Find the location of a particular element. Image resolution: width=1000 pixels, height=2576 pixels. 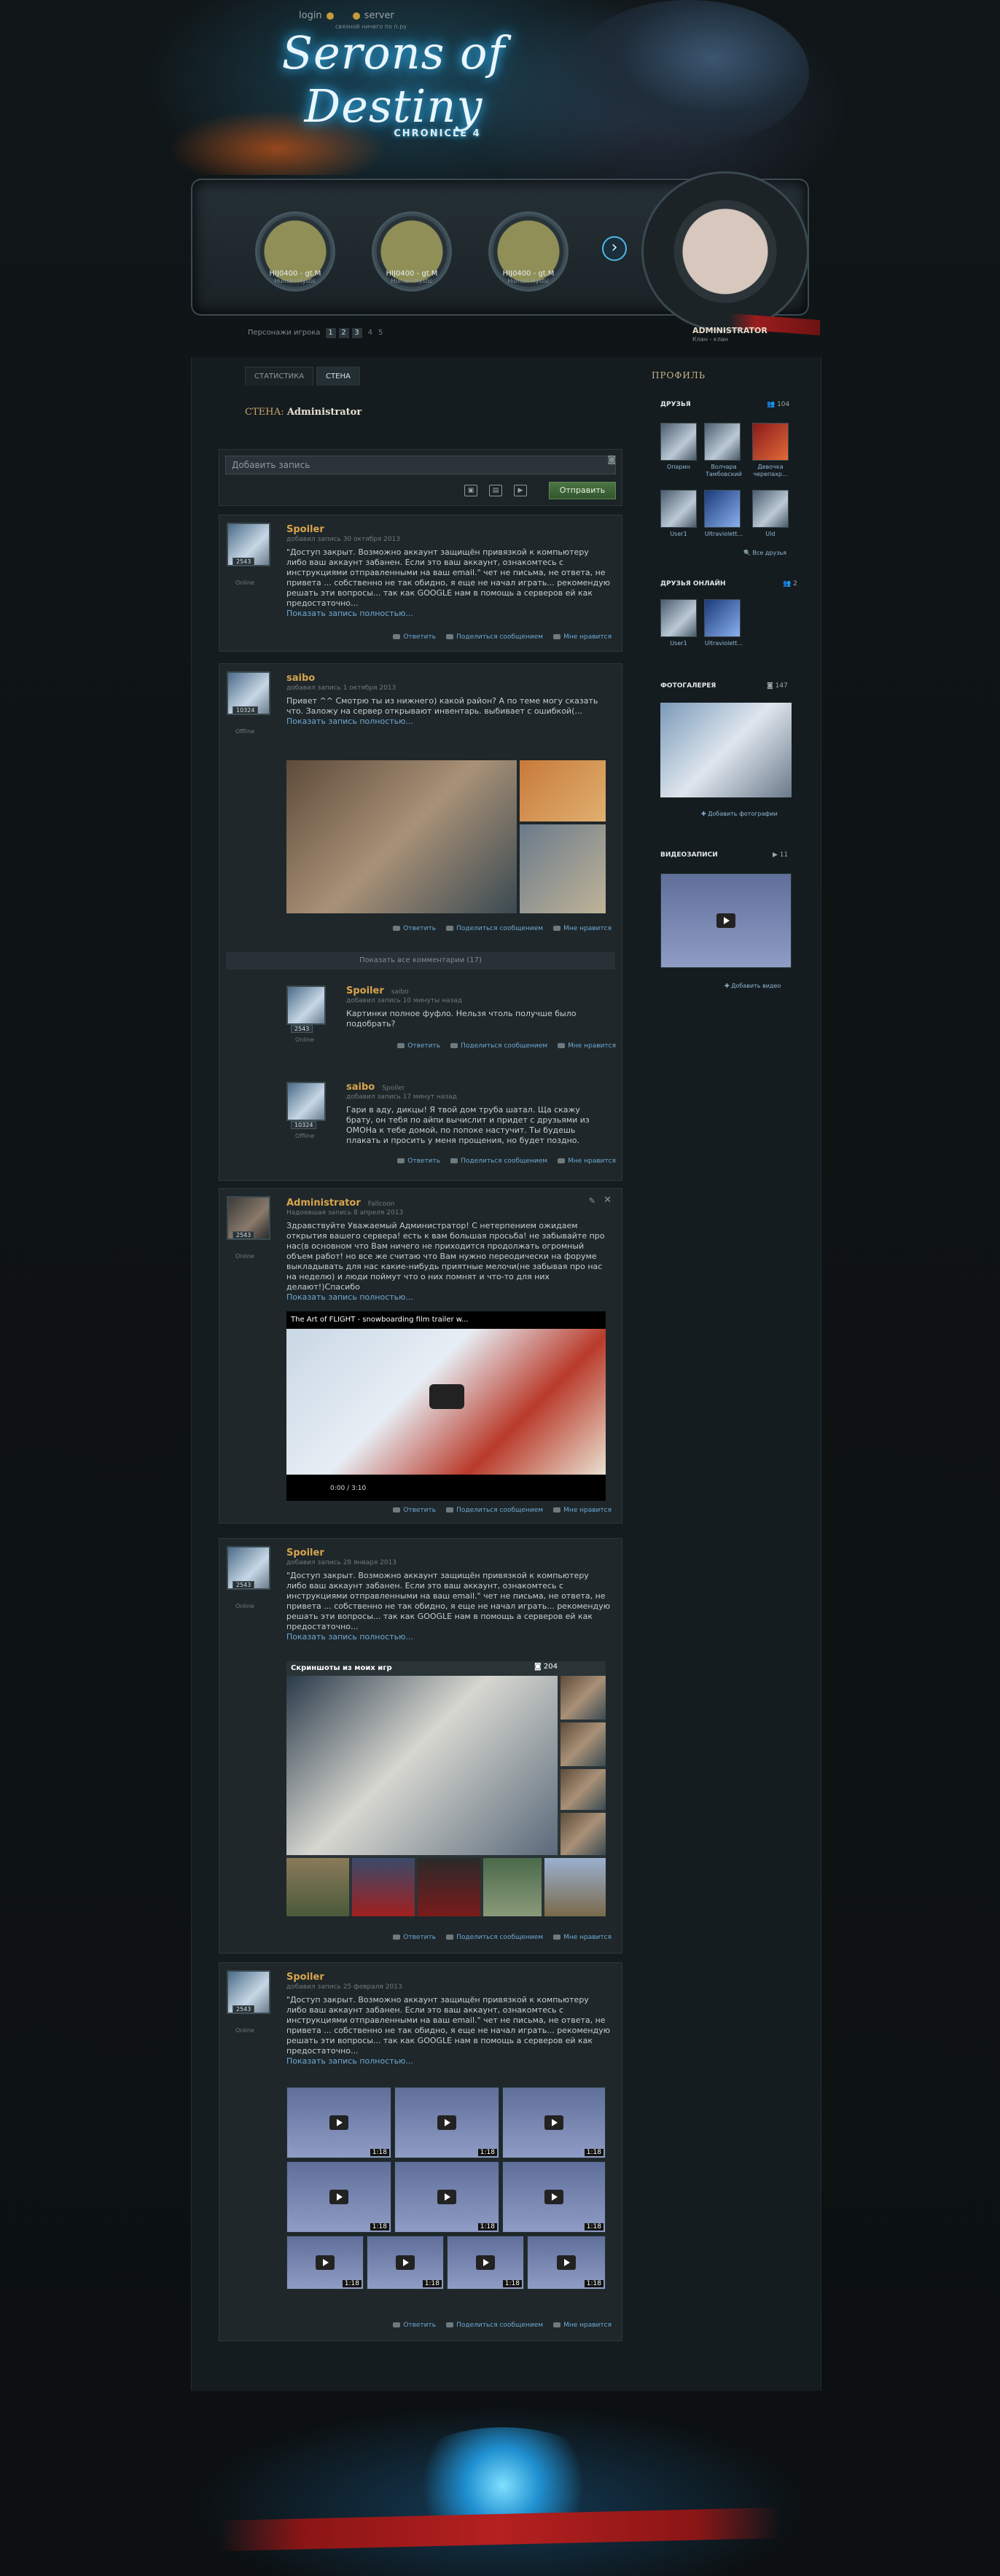

friend-name-4: User1 is located at coordinates (678, 534).